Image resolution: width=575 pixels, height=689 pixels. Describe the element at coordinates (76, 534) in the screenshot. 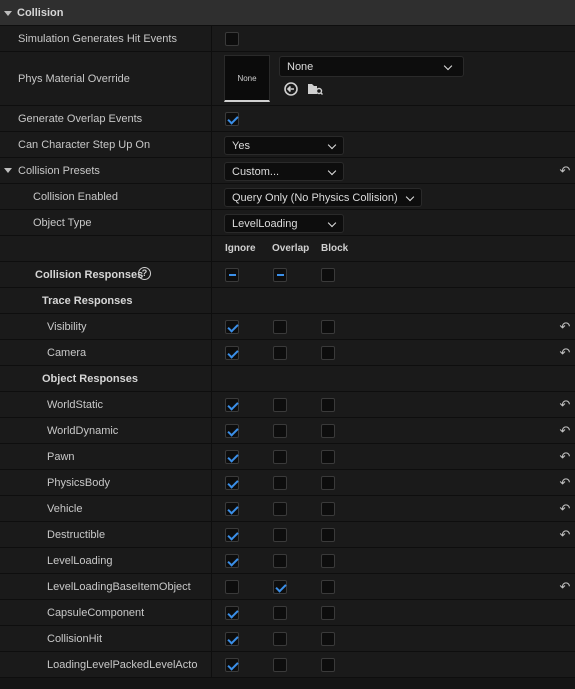

I see `response-row-label: Destructible` at that location.